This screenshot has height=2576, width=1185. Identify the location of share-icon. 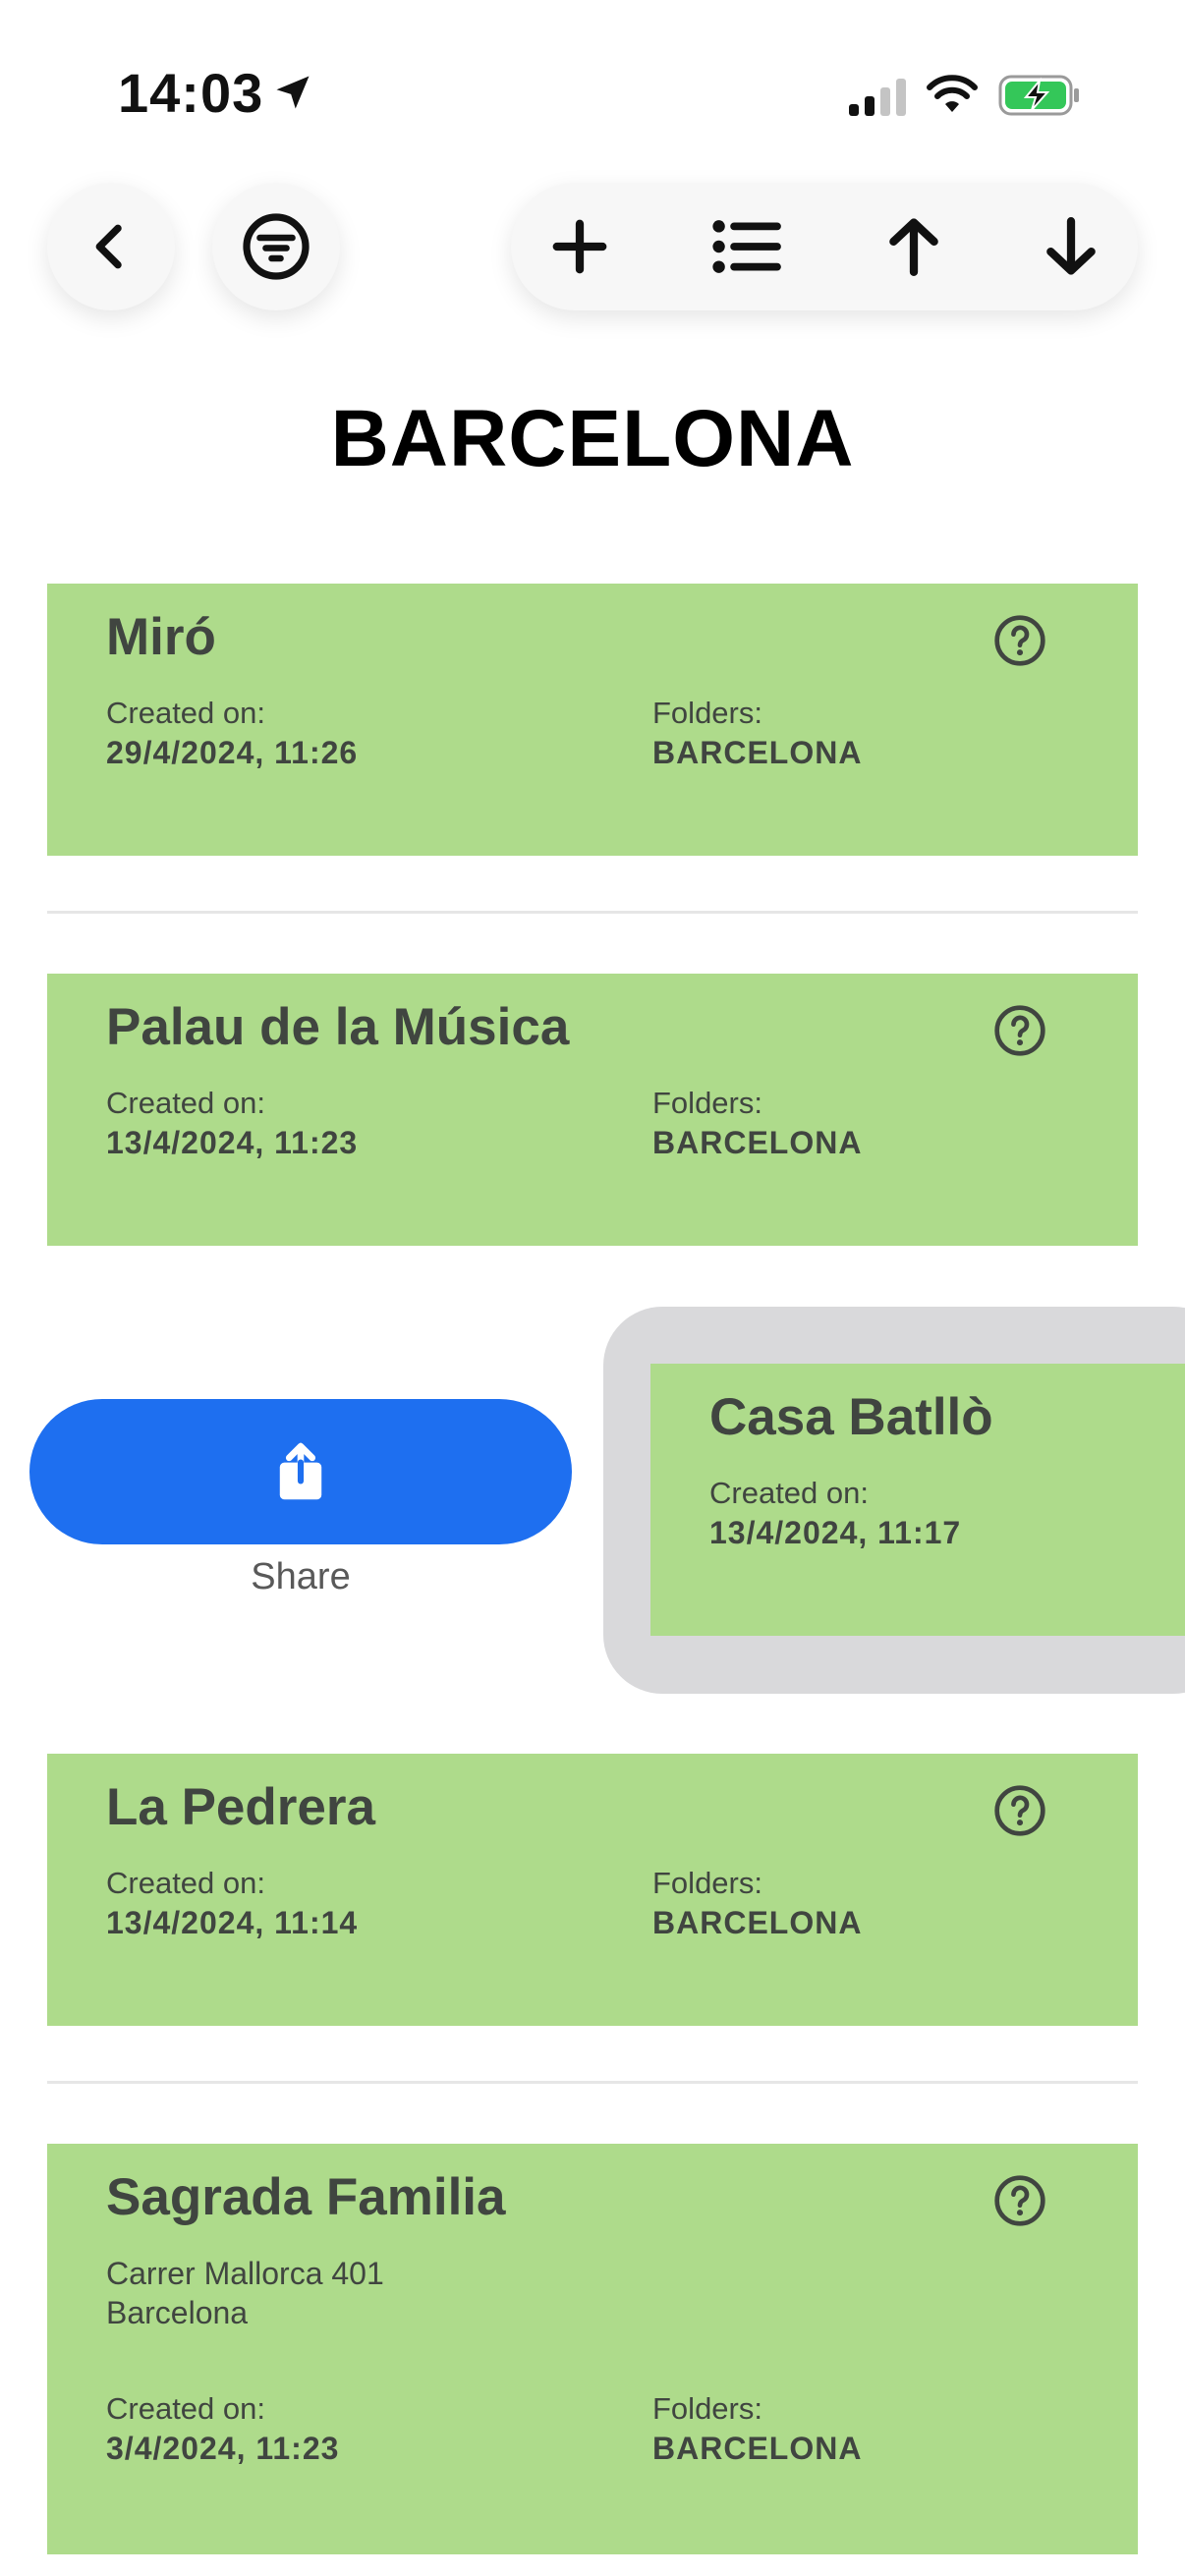
(301, 1471).